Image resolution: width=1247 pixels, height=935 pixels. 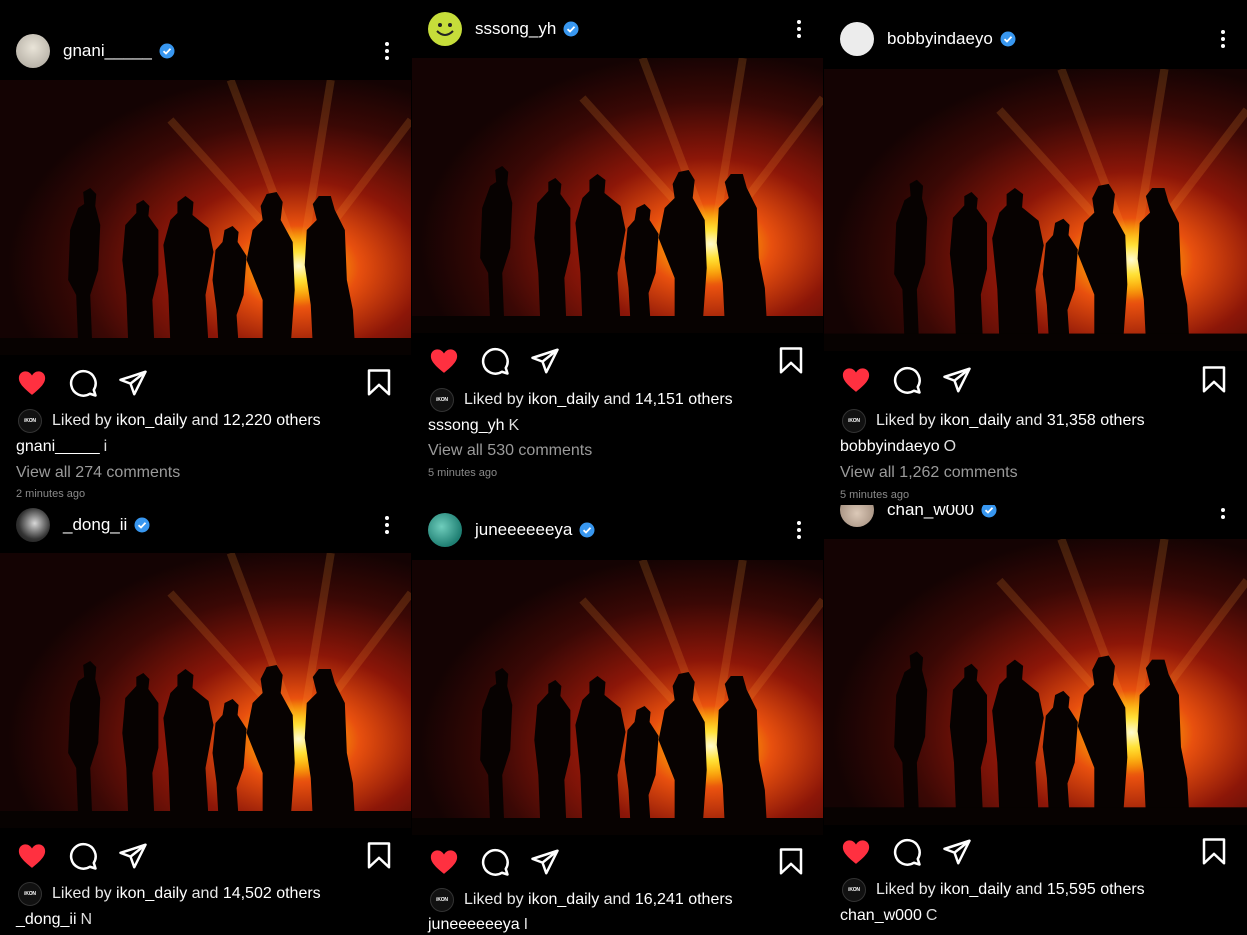 I want to click on liked-by-count: 14,502 others, so click(x=272, y=894).